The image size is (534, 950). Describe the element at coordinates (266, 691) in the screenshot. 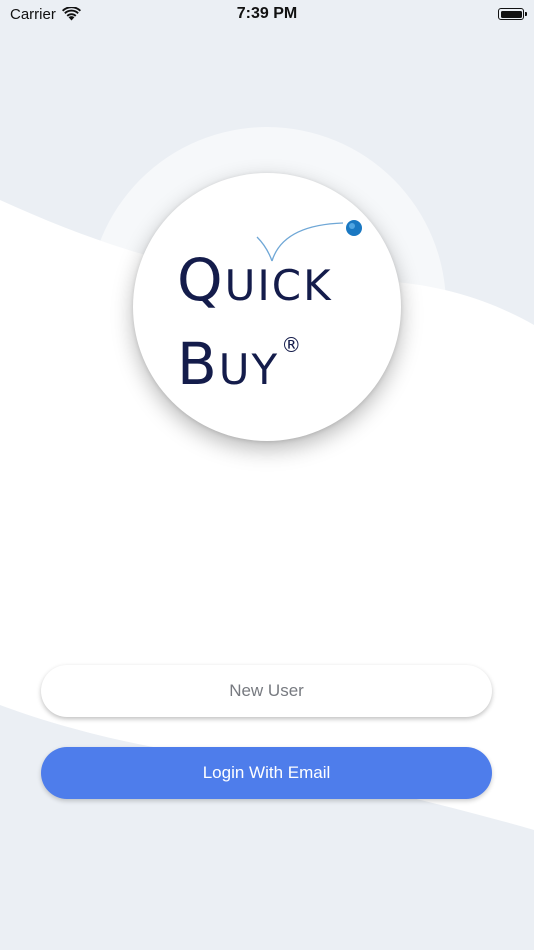

I see `new-user-button: New User` at that location.